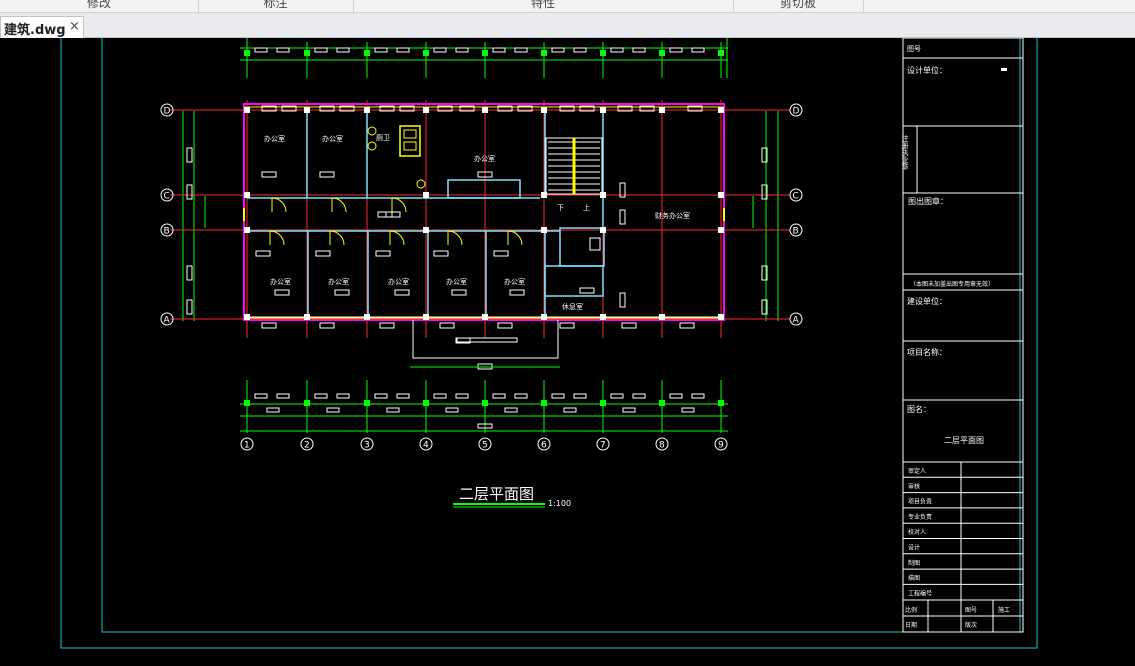 The image size is (1135, 666). What do you see at coordinates (42, 27) in the screenshot?
I see `document-tab: 建筑.dwg ×` at bounding box center [42, 27].